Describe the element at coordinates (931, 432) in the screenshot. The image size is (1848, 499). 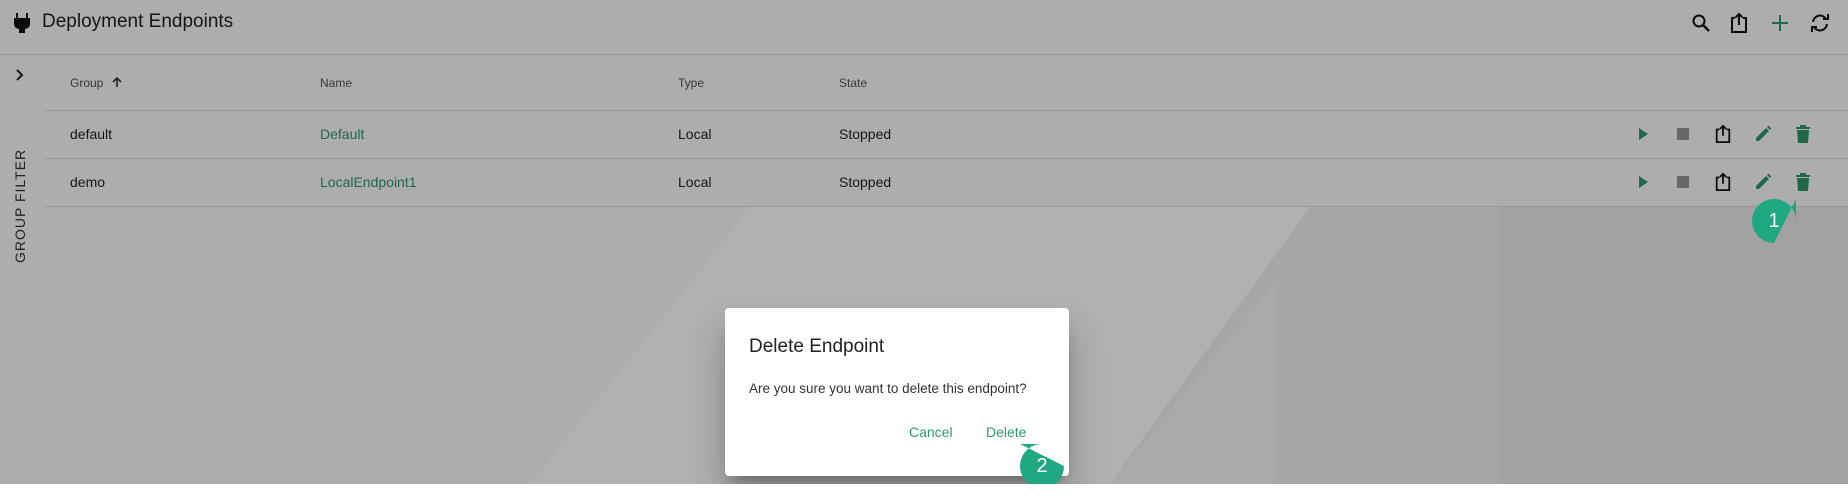
I see `cancel-button: Cancel` at that location.